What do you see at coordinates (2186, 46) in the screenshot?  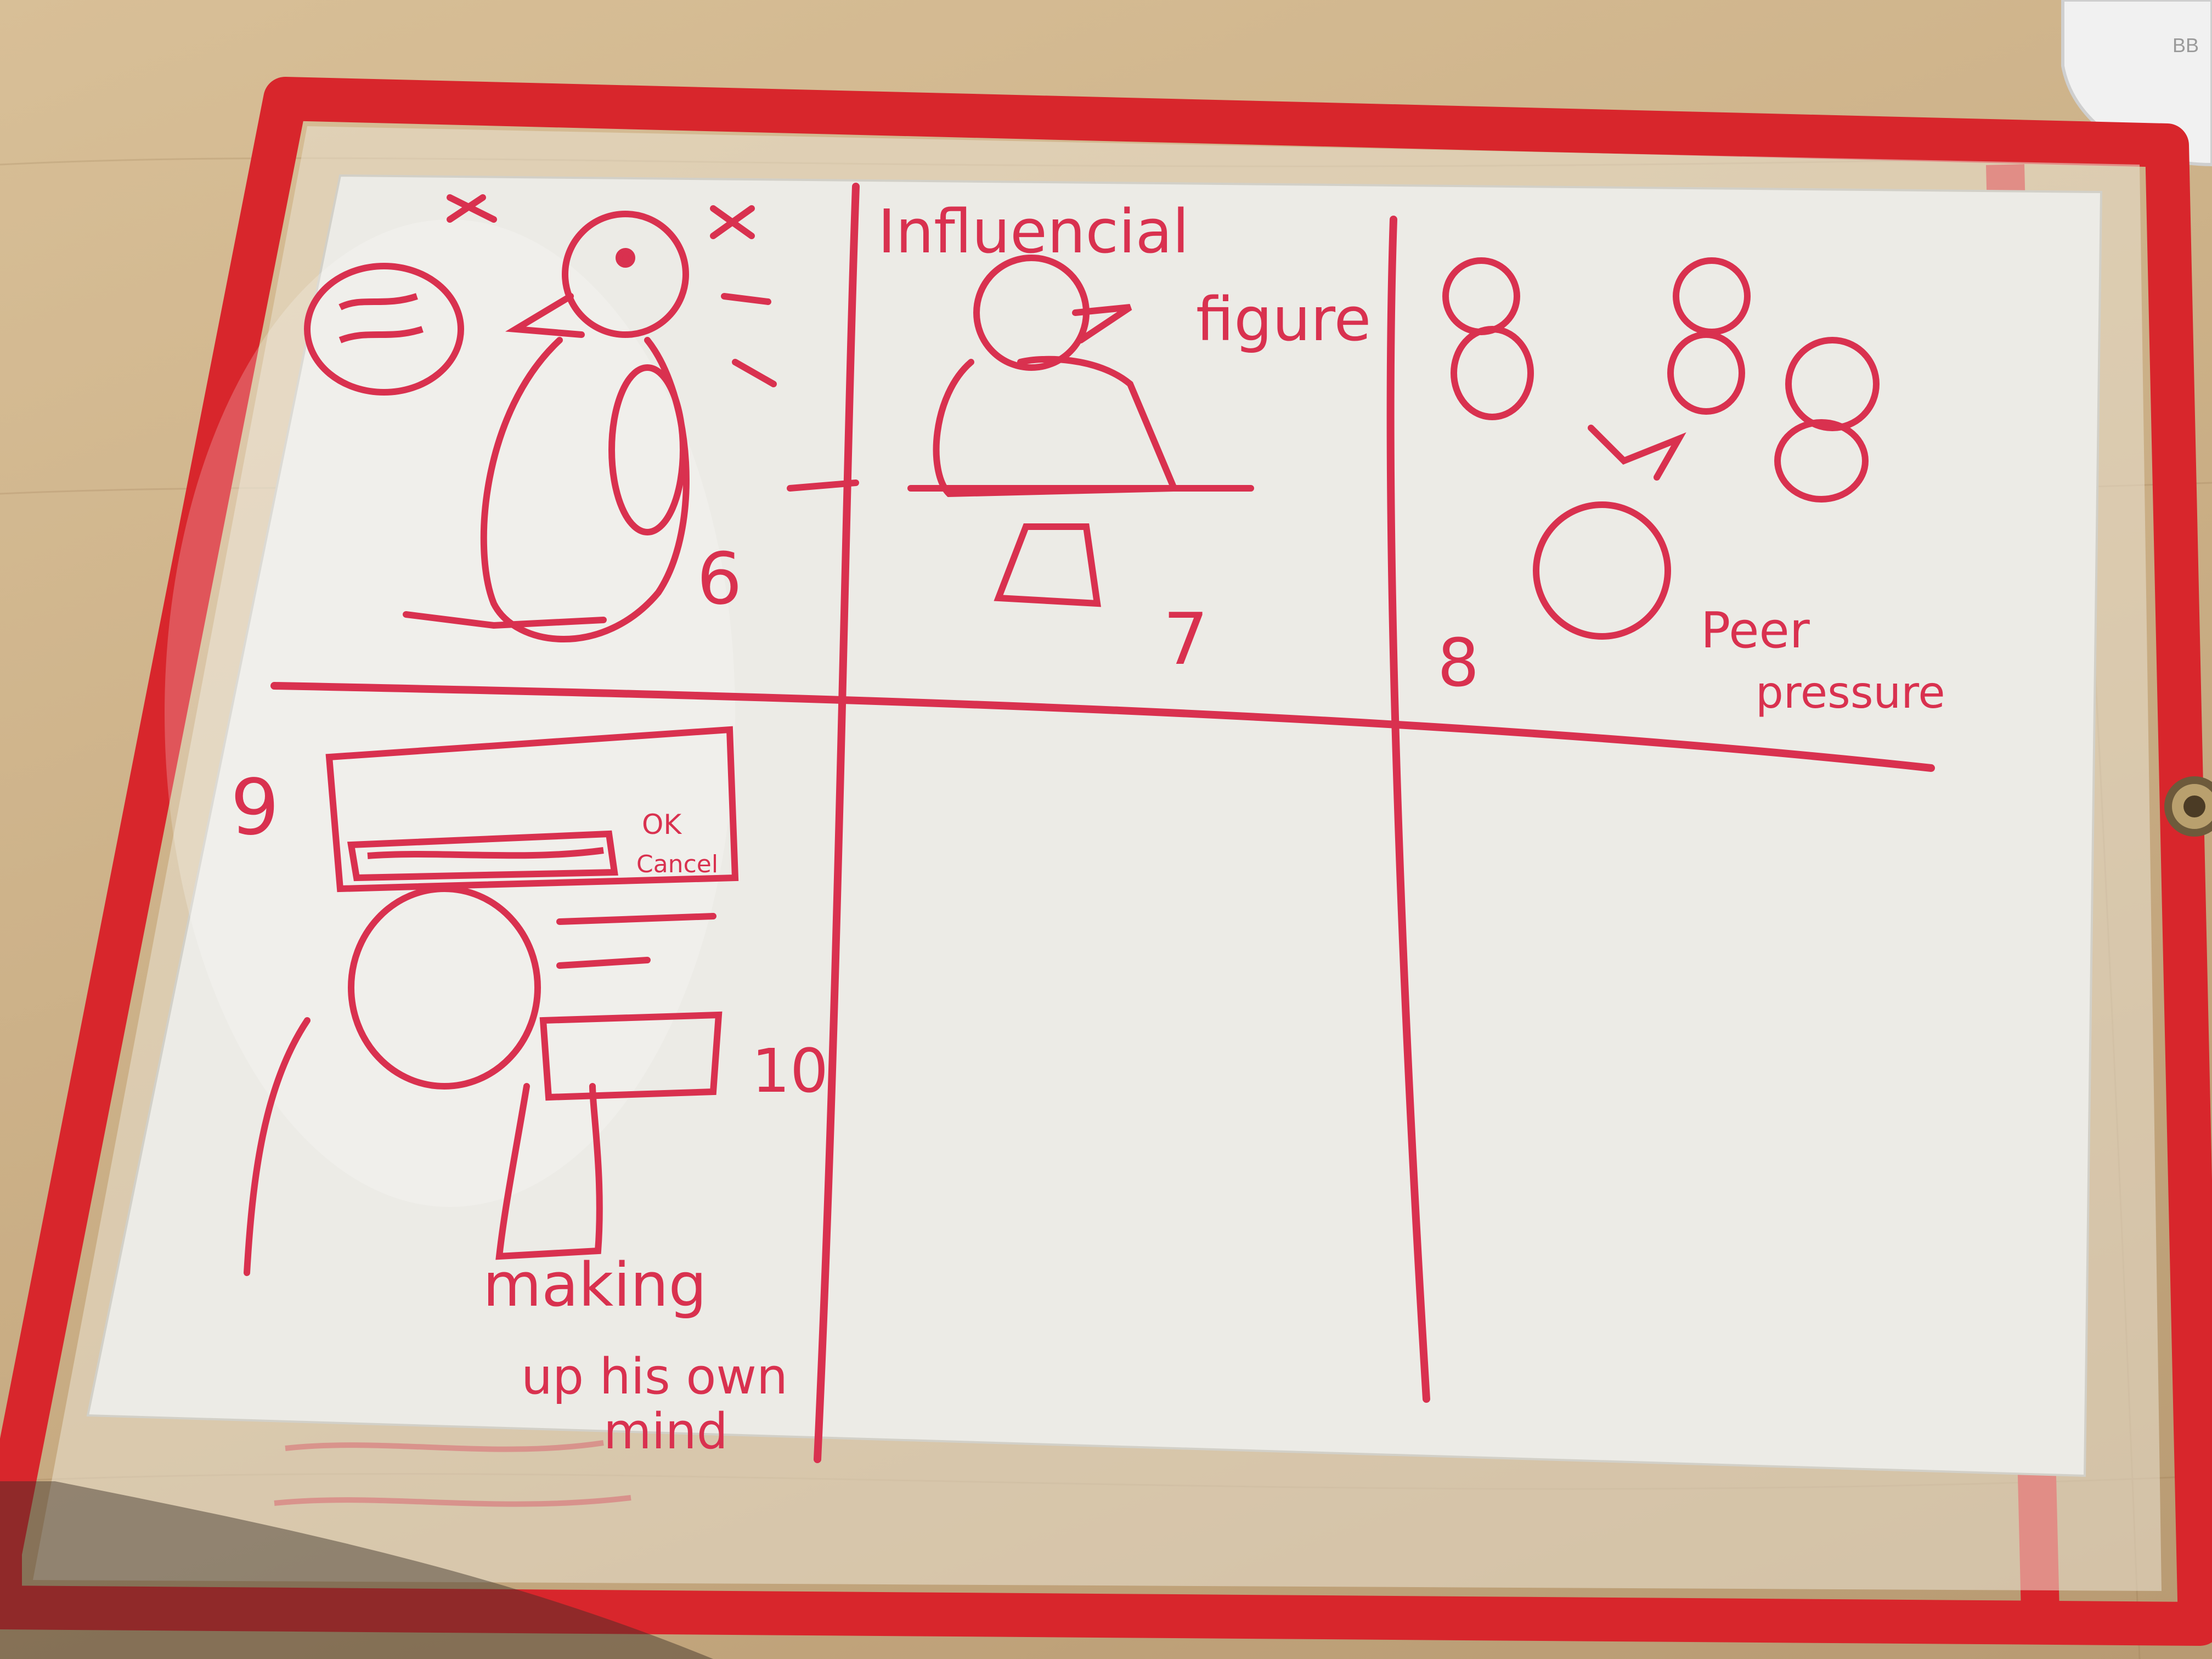 I see `device-label: BB` at bounding box center [2186, 46].